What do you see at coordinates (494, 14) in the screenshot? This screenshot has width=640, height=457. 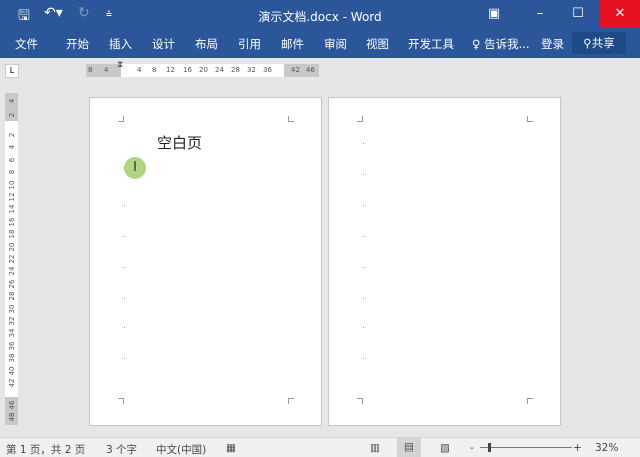 I see `ribbon-display-icon: ▣` at bounding box center [494, 14].